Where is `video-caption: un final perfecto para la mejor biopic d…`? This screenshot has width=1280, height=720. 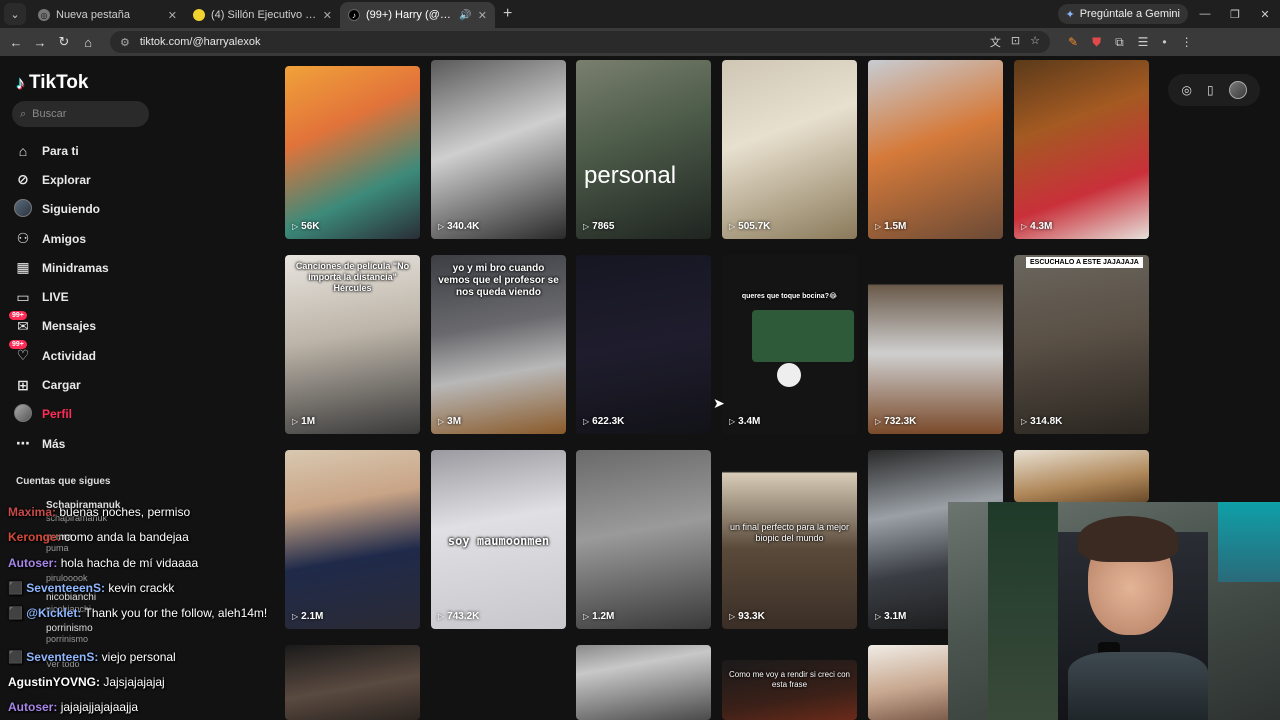
video-caption: un final perfecto para la mejor biopic d… is located at coordinates (789, 532).